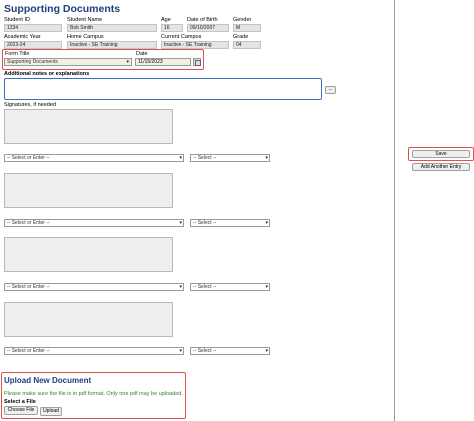 This screenshot has height=421, width=474. What do you see at coordinates (21, 410) in the screenshot?
I see `choose-file-button: Choose File` at bounding box center [21, 410].